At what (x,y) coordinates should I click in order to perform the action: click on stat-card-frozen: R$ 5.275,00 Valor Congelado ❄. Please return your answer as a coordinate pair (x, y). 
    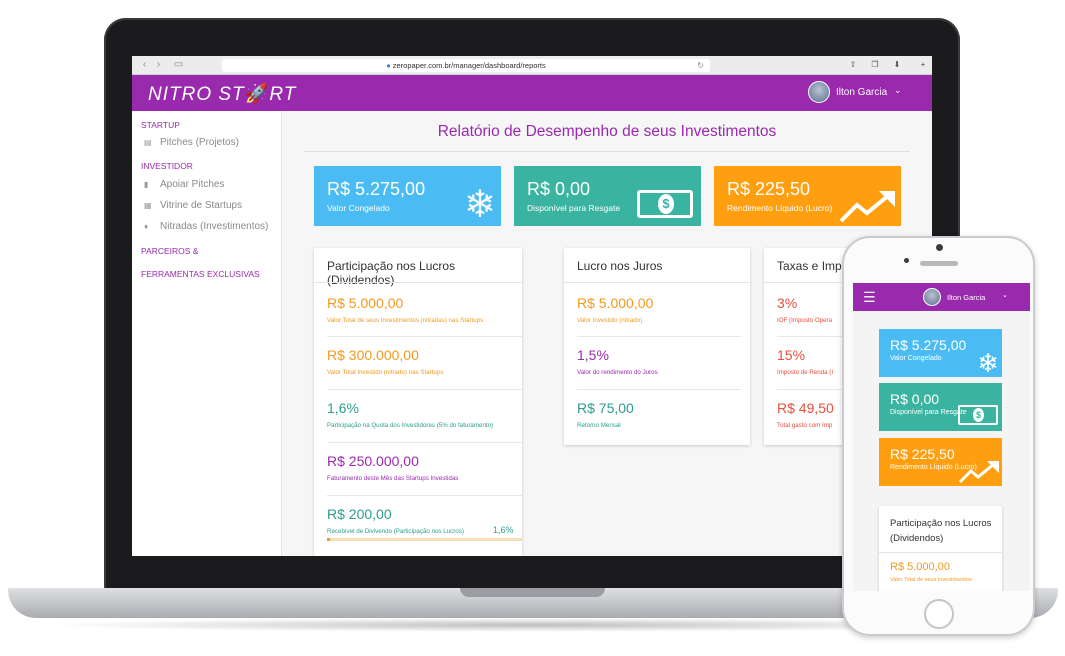
    Looking at the image, I should click on (407, 196).